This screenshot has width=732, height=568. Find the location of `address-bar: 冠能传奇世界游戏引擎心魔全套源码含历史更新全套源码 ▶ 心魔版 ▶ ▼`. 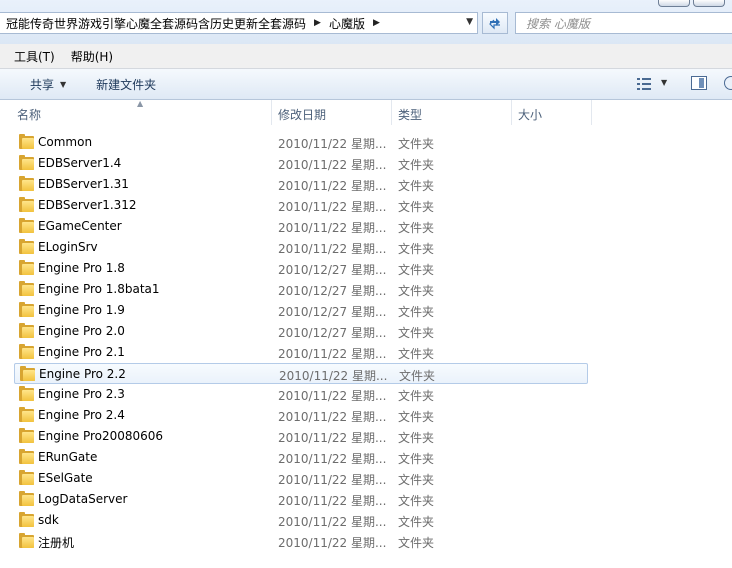

address-bar: 冠能传奇世界游戏引擎心魔全套源码含历史更新全套源码 ▶ 心魔版 ▶ ▼ is located at coordinates (239, 23).